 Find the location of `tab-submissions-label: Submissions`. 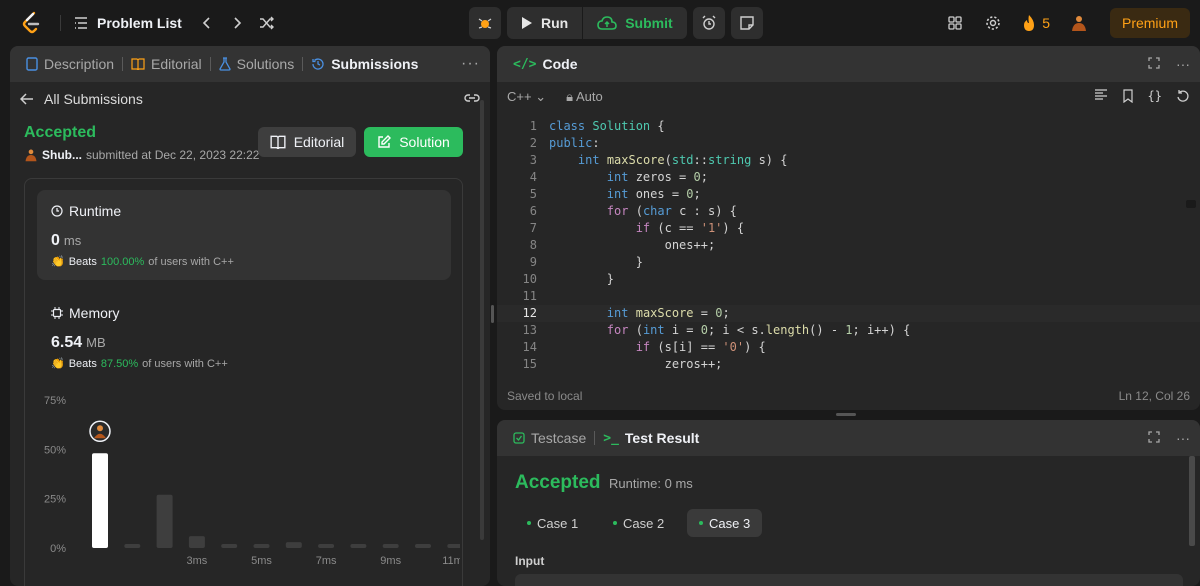

tab-submissions-label: Submissions is located at coordinates (375, 64).